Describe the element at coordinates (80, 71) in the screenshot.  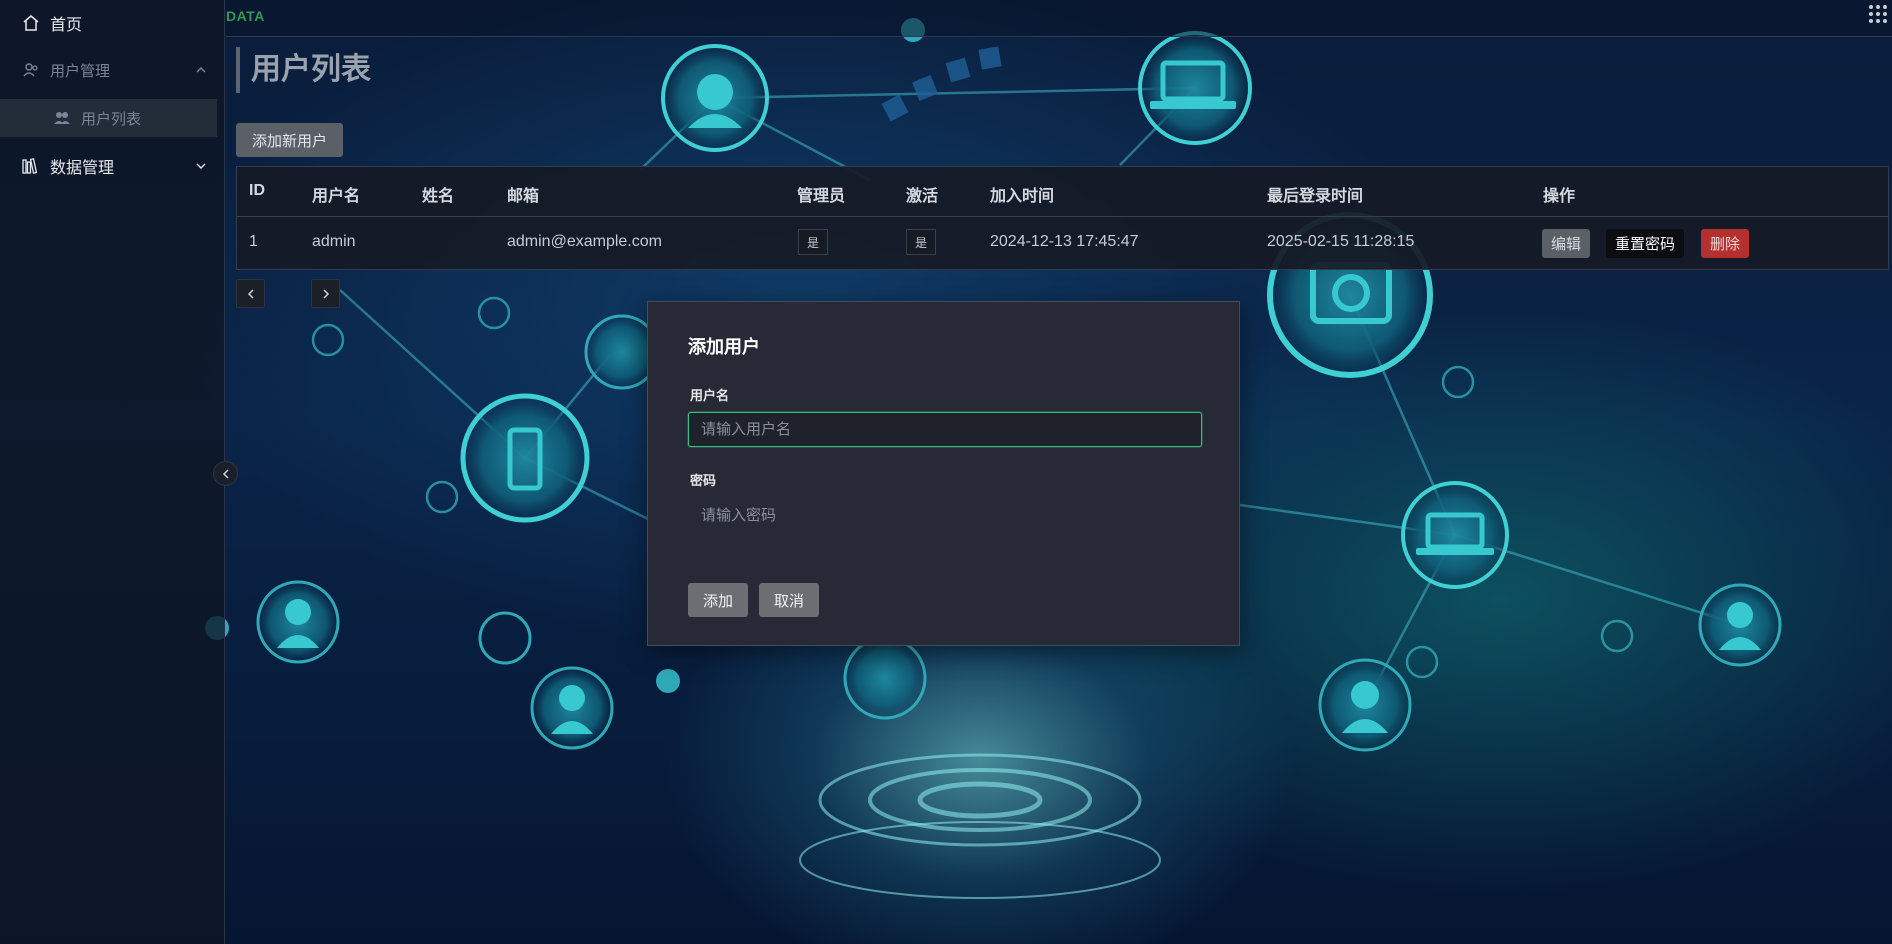
I see `sidebar-item-label: 用户管理` at that location.